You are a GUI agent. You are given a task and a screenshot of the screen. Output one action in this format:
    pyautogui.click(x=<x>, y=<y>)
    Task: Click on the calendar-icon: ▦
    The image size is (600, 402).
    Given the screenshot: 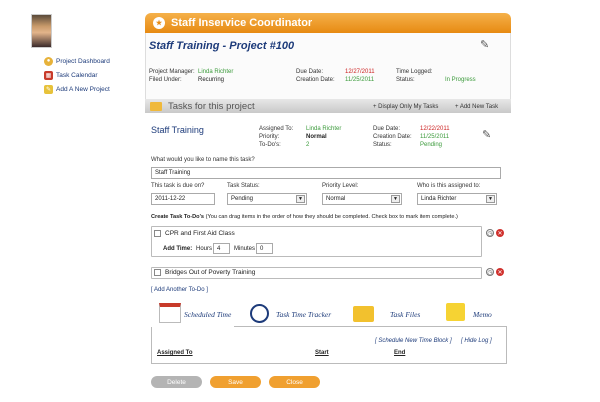 What is the action you would take?
    pyautogui.click(x=48, y=75)
    